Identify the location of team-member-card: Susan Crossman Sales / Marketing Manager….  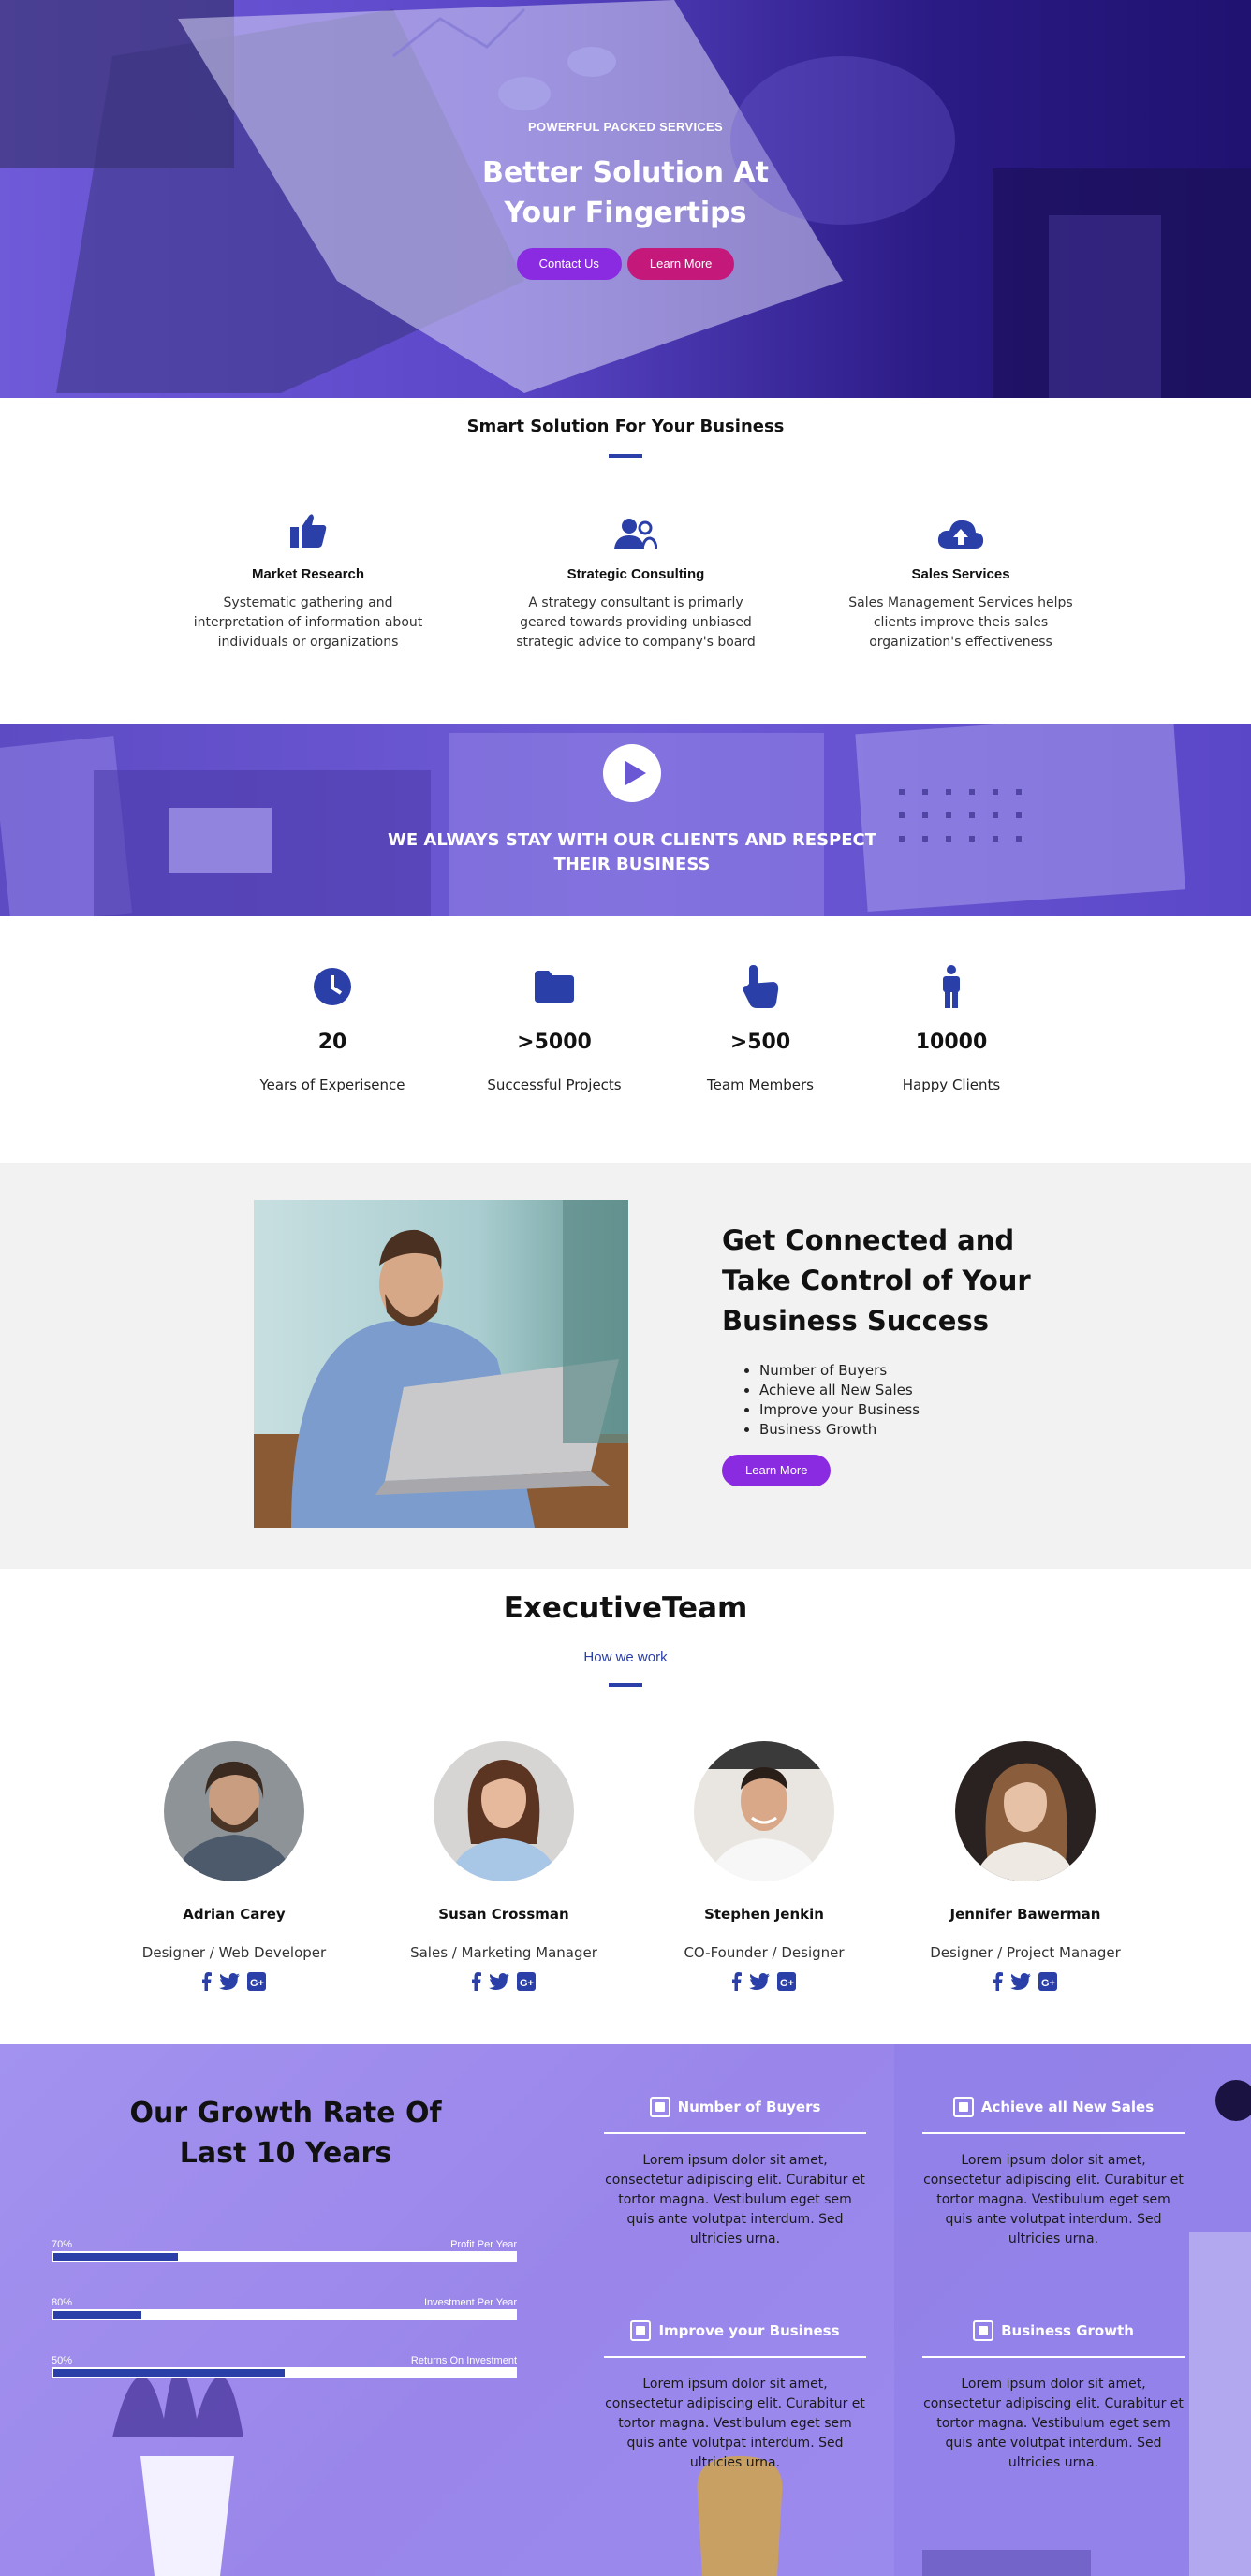
(504, 1866).